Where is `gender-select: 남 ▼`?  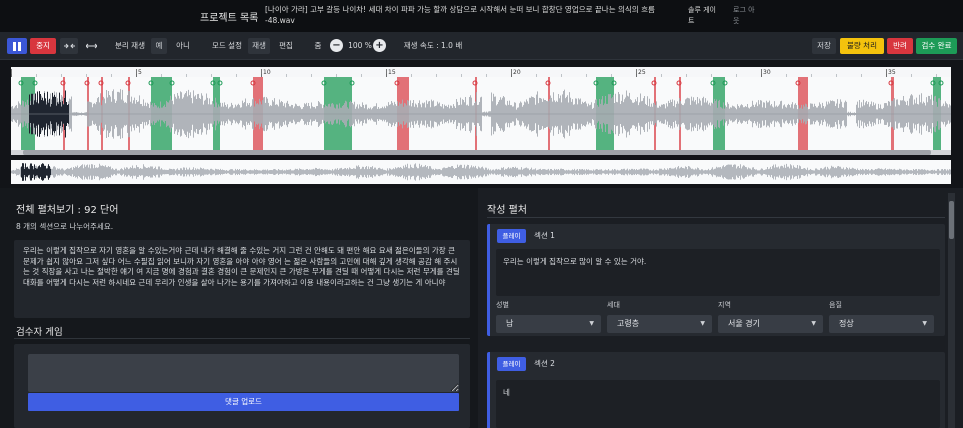
gender-select: 남 ▼ is located at coordinates (548, 324).